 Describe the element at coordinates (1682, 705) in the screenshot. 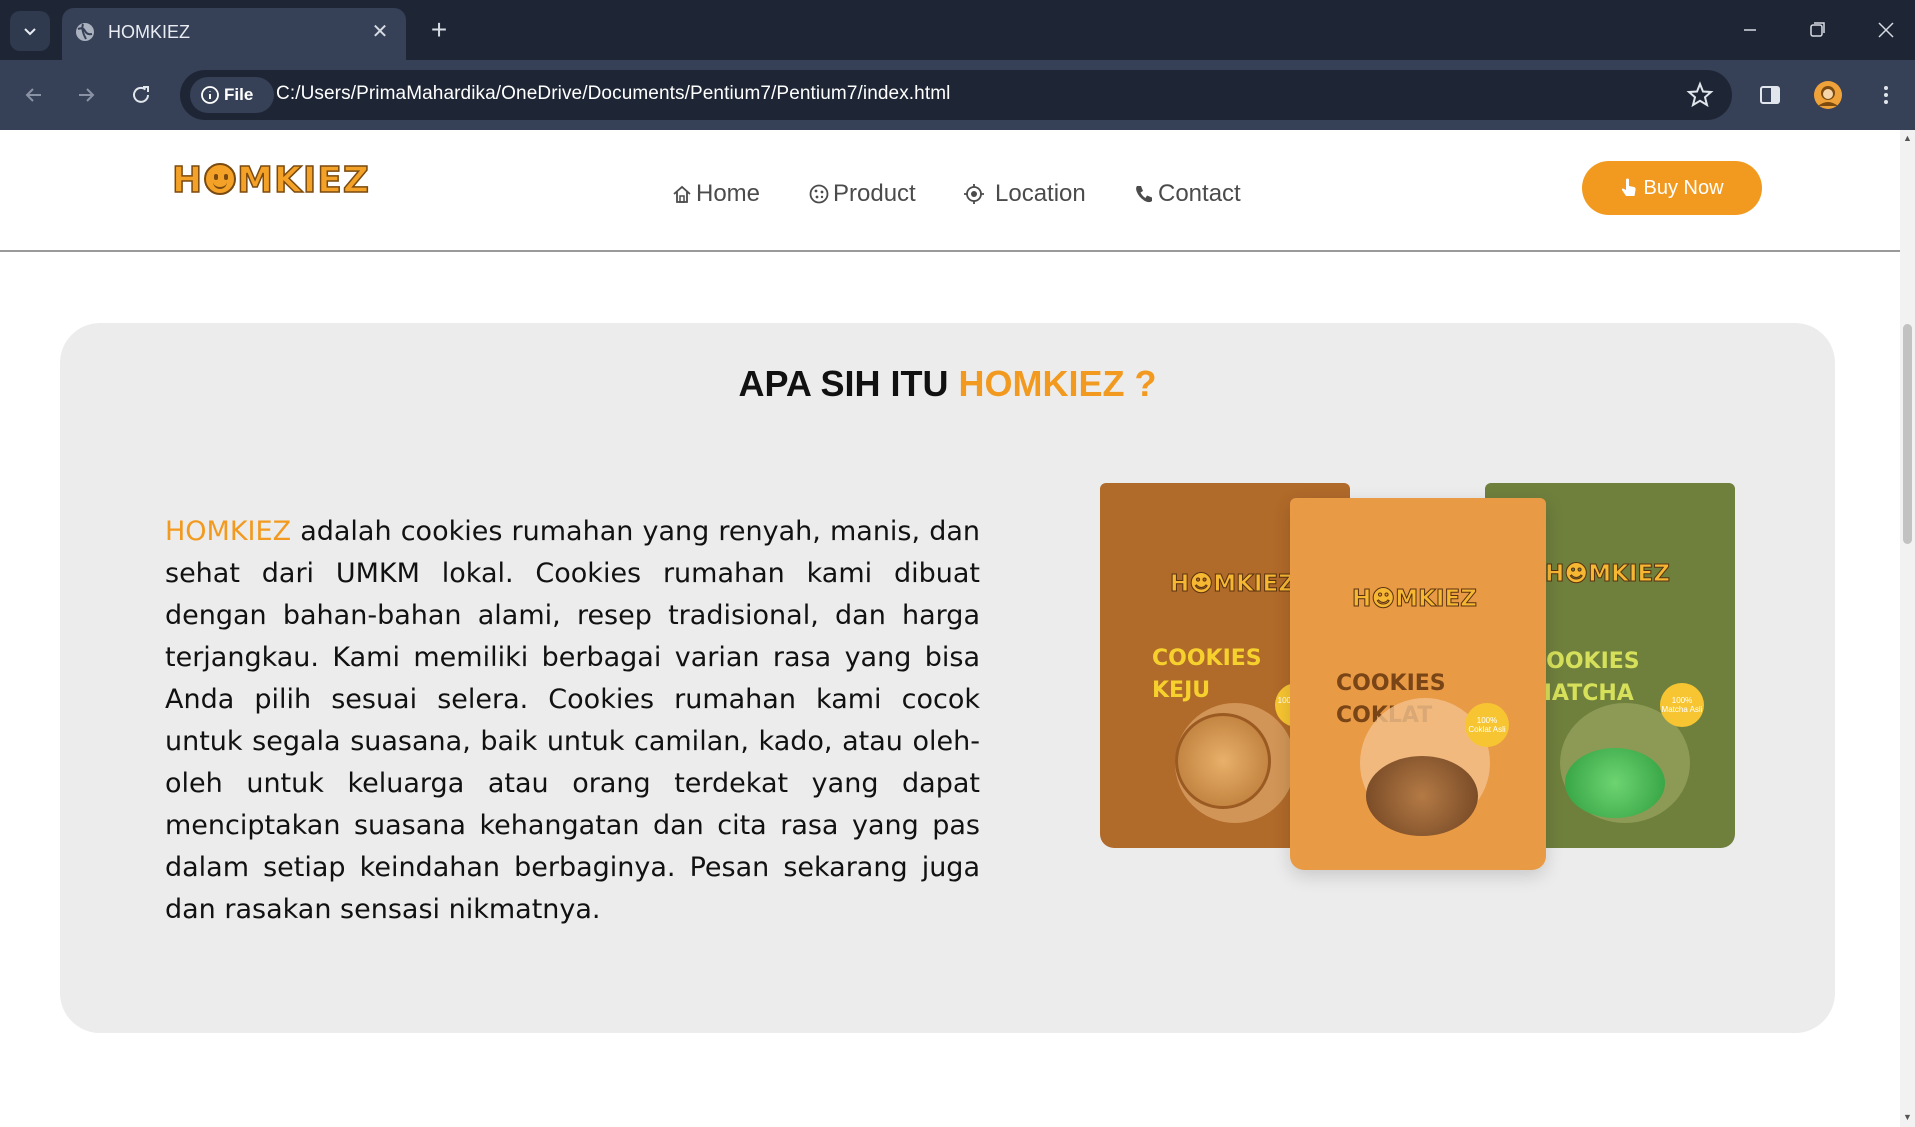

I see `pack-badge: 100% Matcha Asli` at that location.